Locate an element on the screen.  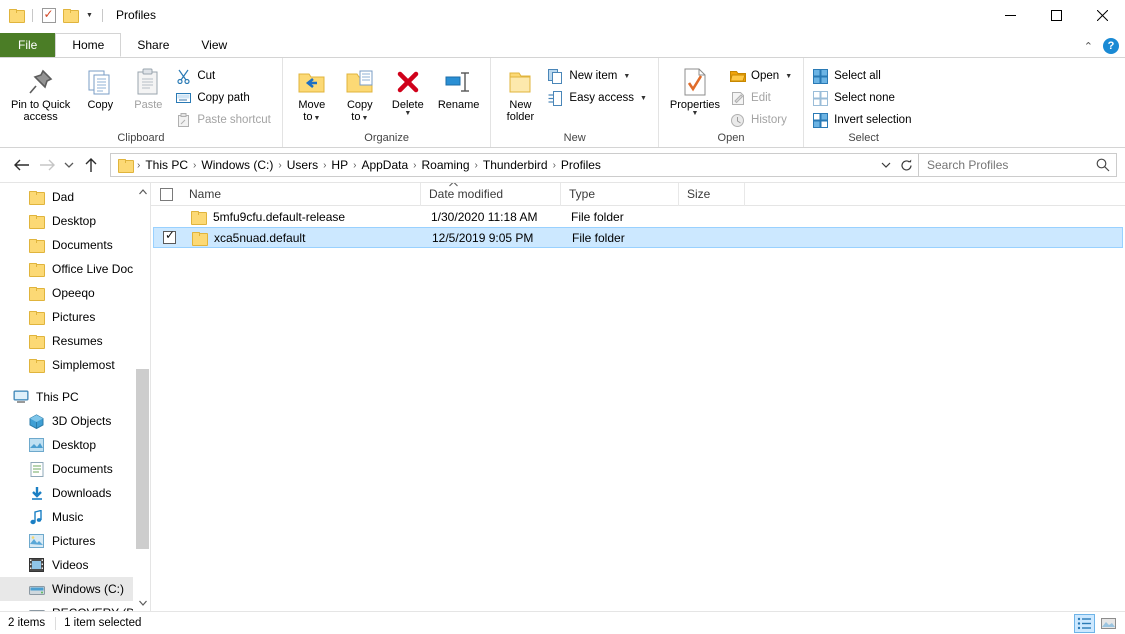
select-none-button: Select none is located at coordinates (863, 98).